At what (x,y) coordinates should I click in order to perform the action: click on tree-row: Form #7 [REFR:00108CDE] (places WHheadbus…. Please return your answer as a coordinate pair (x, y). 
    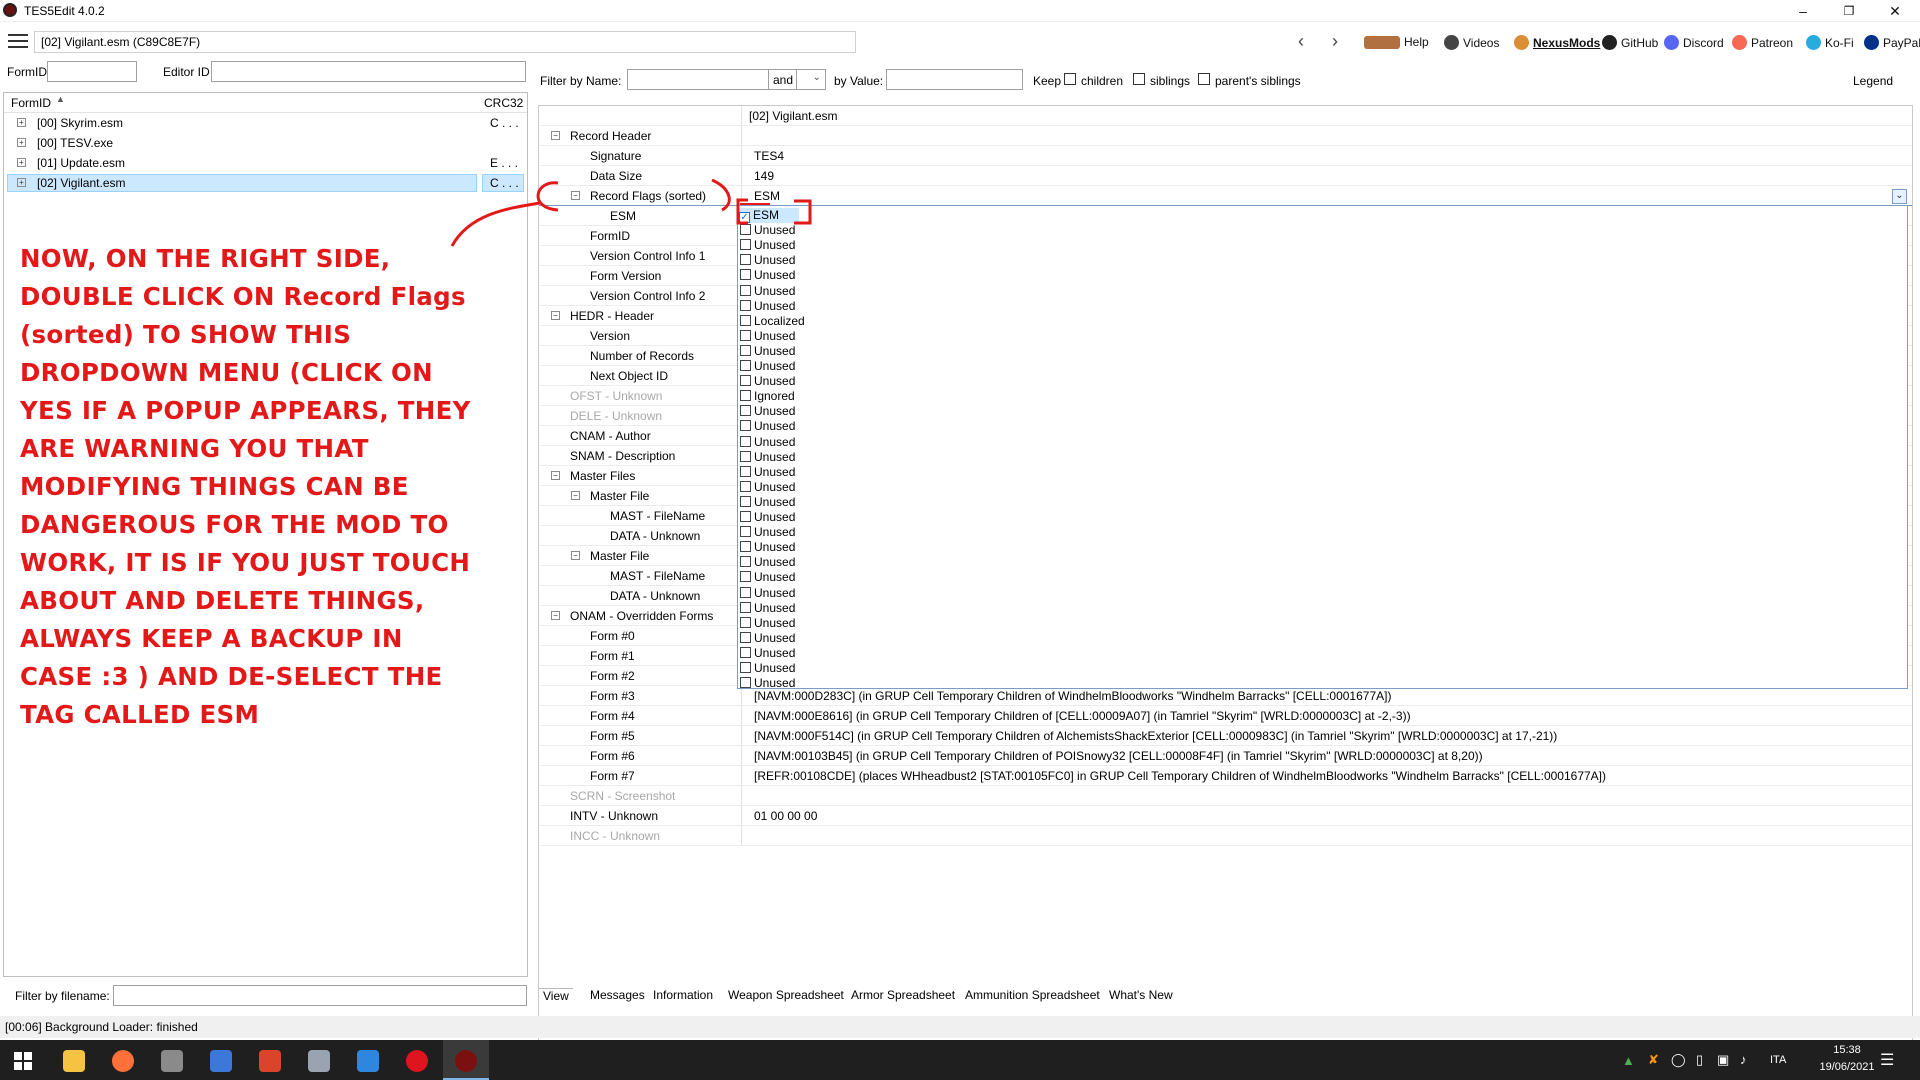
    Looking at the image, I should click on (1225, 776).